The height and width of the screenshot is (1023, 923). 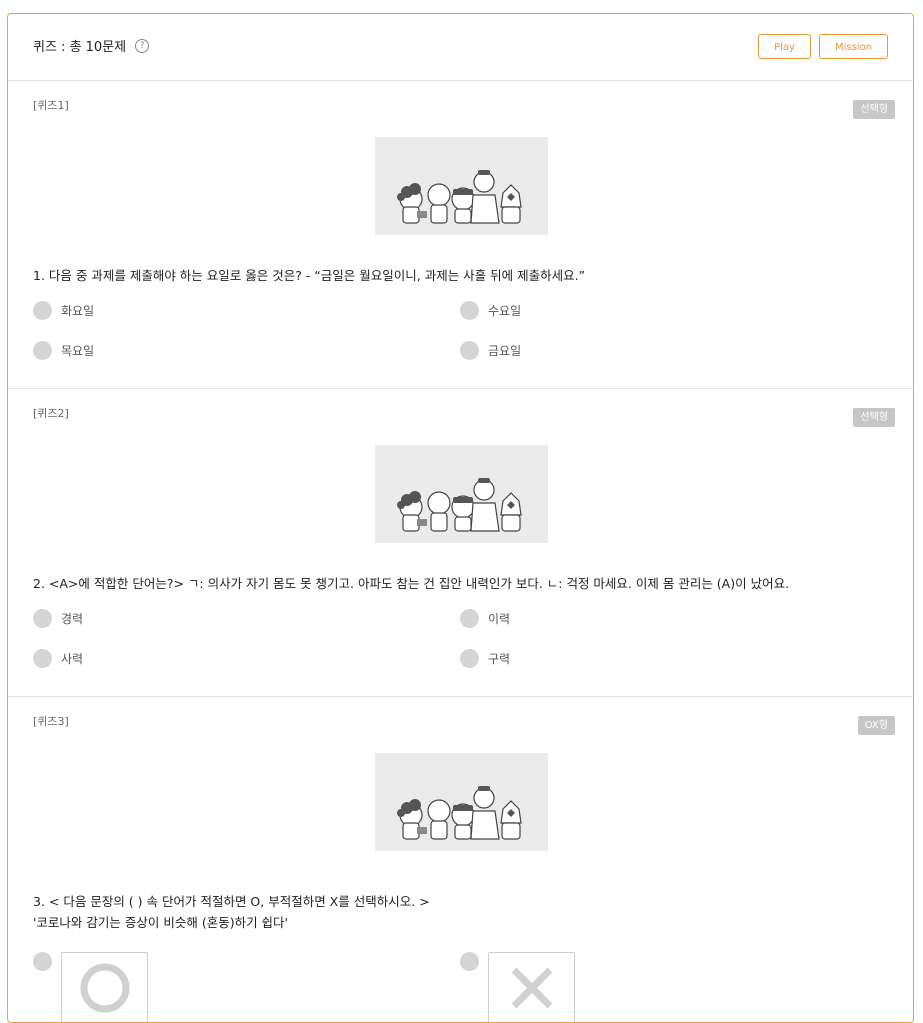 I want to click on question-line-2: '코로나와 감기는 증상이 비슷해 (혼동)하기 쉽다', so click(x=160, y=922).